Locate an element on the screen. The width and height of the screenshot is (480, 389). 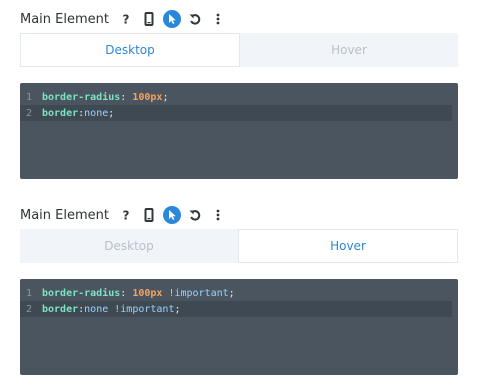
code-line: 1 border-radius: 100px; is located at coordinates (239, 97).